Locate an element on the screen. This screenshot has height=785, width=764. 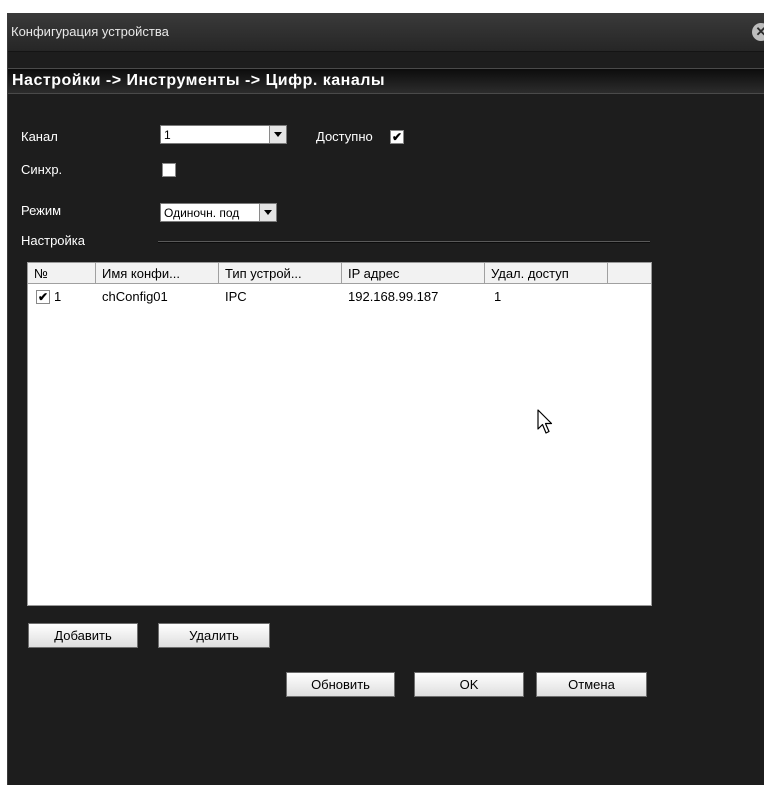
sync-checkbox is located at coordinates (169, 170).